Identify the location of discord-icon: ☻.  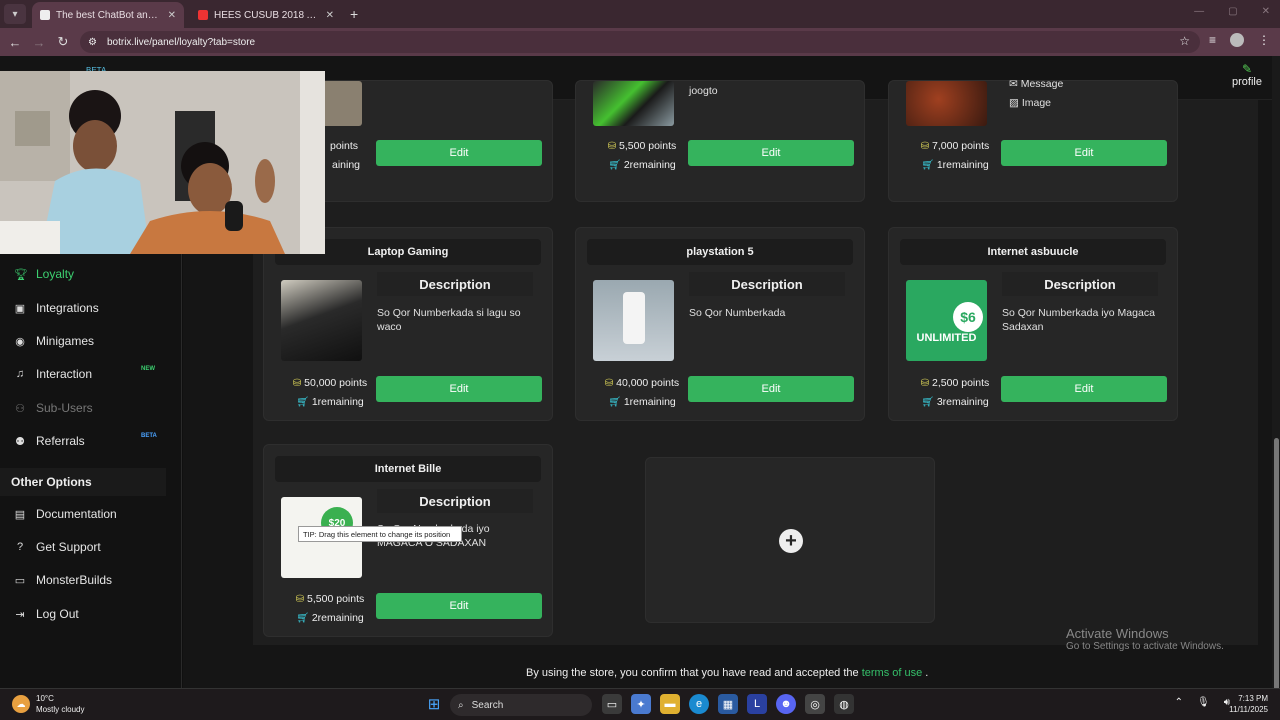
(786, 704).